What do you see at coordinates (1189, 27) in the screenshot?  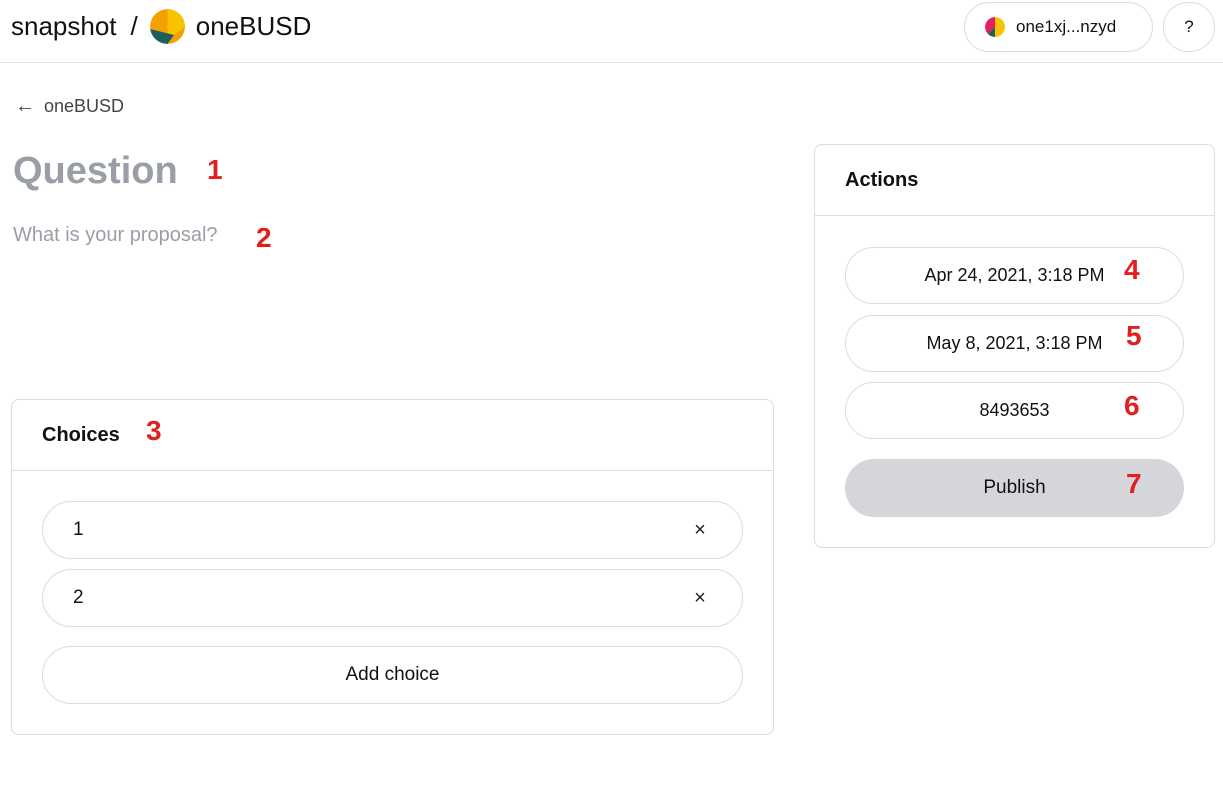 I see `help-button: ?` at bounding box center [1189, 27].